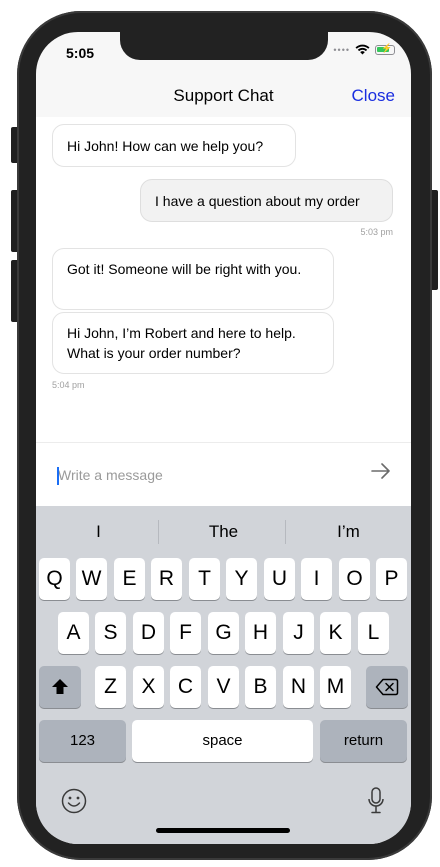  I want to click on key-l: L, so click(373, 633).